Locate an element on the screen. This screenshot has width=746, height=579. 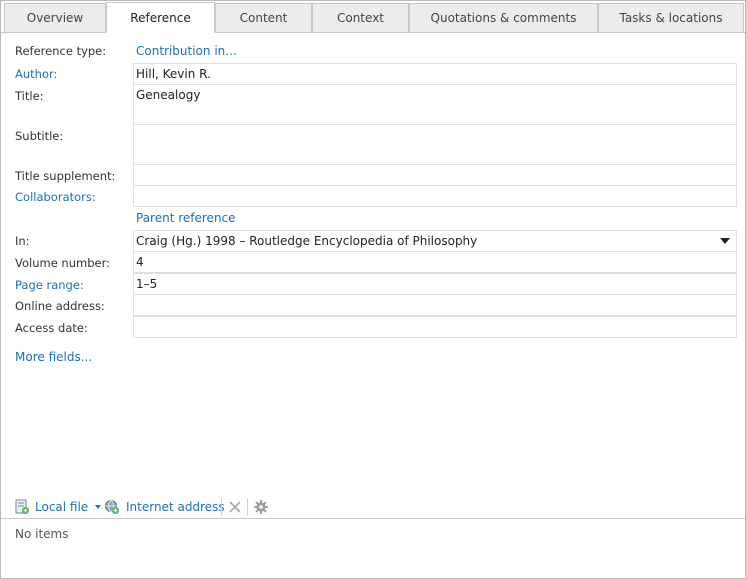
gear-icon is located at coordinates (261, 507).